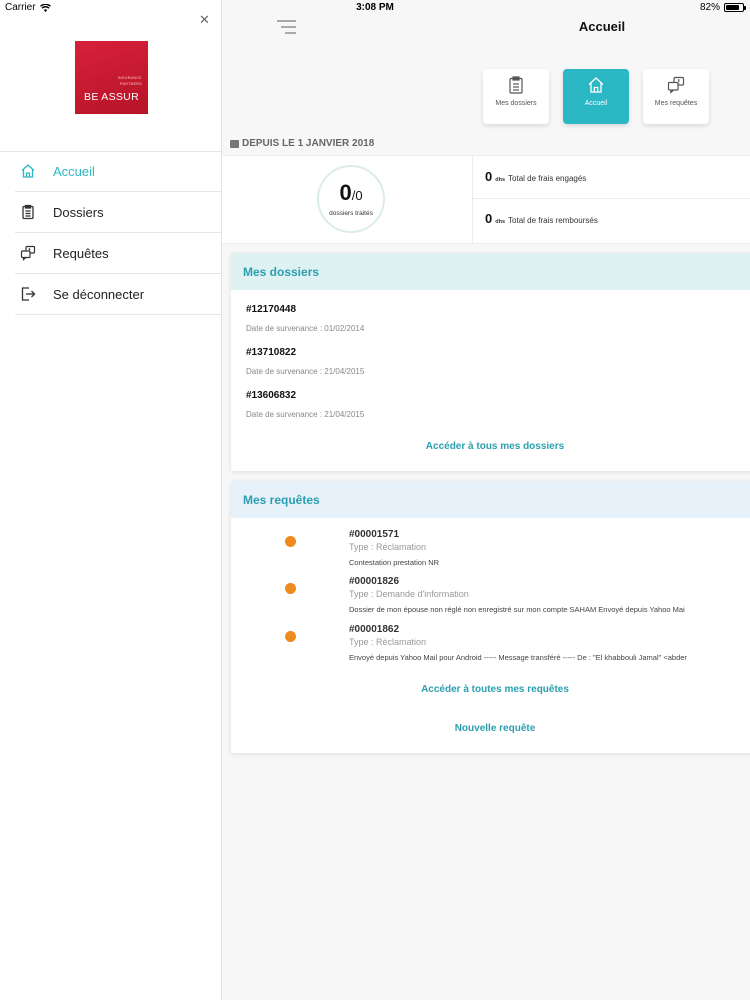 Image resolution: width=750 pixels, height=1000 pixels. Describe the element at coordinates (28, 294) in the screenshot. I see `logout-icon` at that location.